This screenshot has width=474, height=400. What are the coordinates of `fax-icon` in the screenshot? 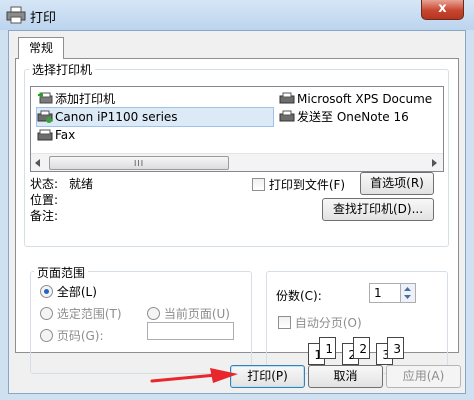 It's located at (45, 135).